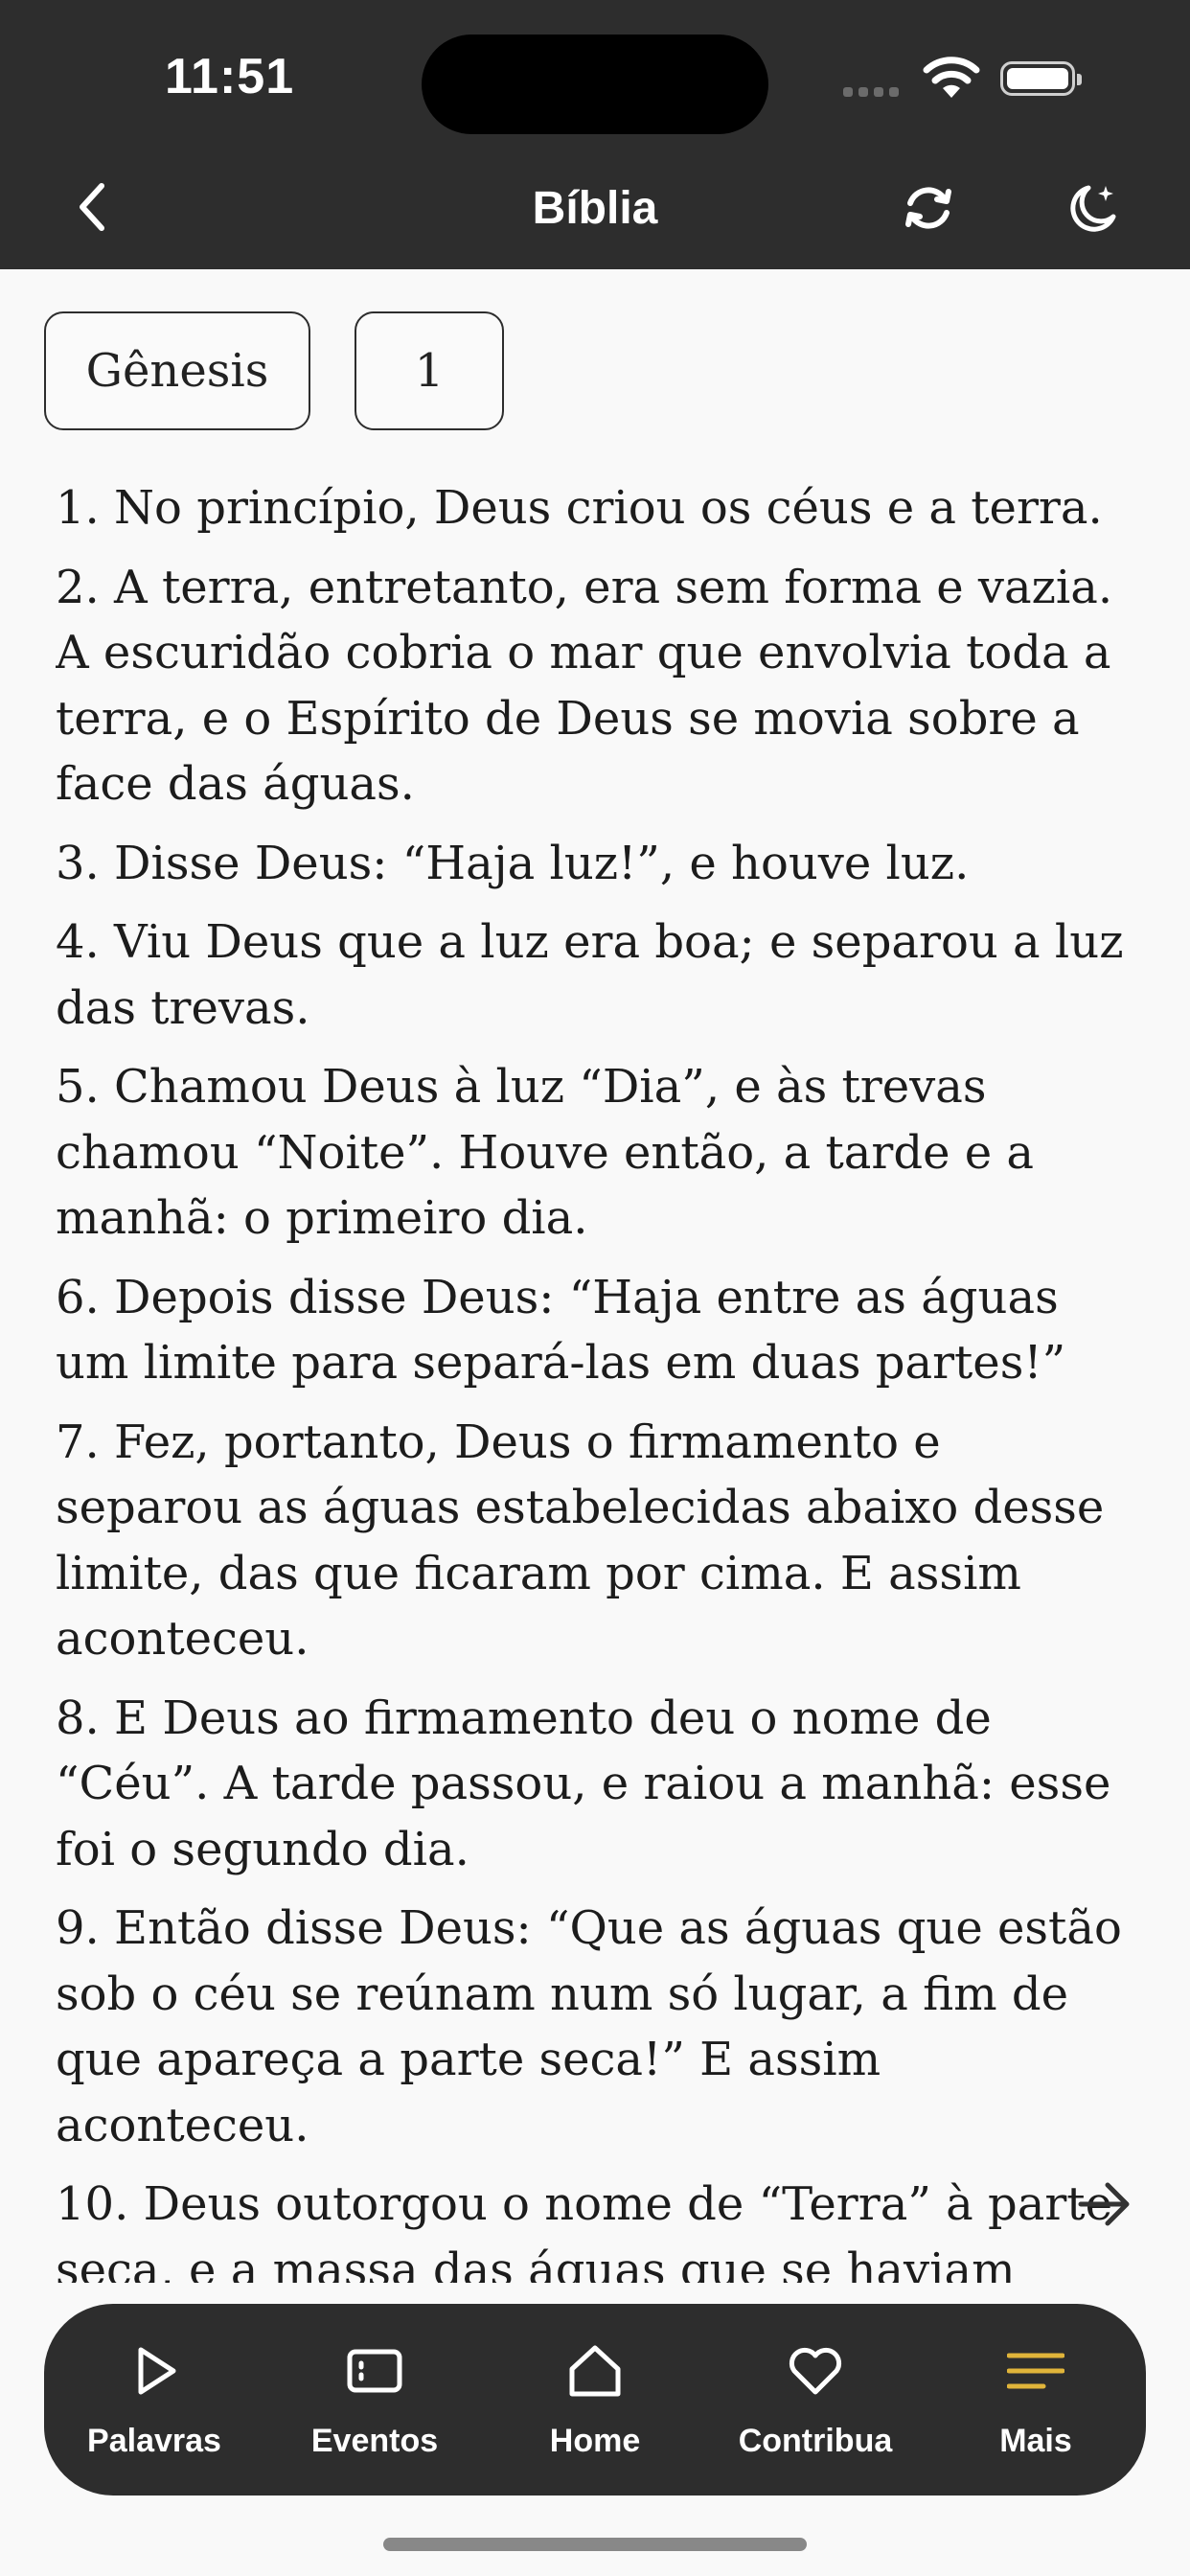  I want to click on bottom-tab-bar: Palavras Eventos Home Contribua Mais, so click(595, 2400).